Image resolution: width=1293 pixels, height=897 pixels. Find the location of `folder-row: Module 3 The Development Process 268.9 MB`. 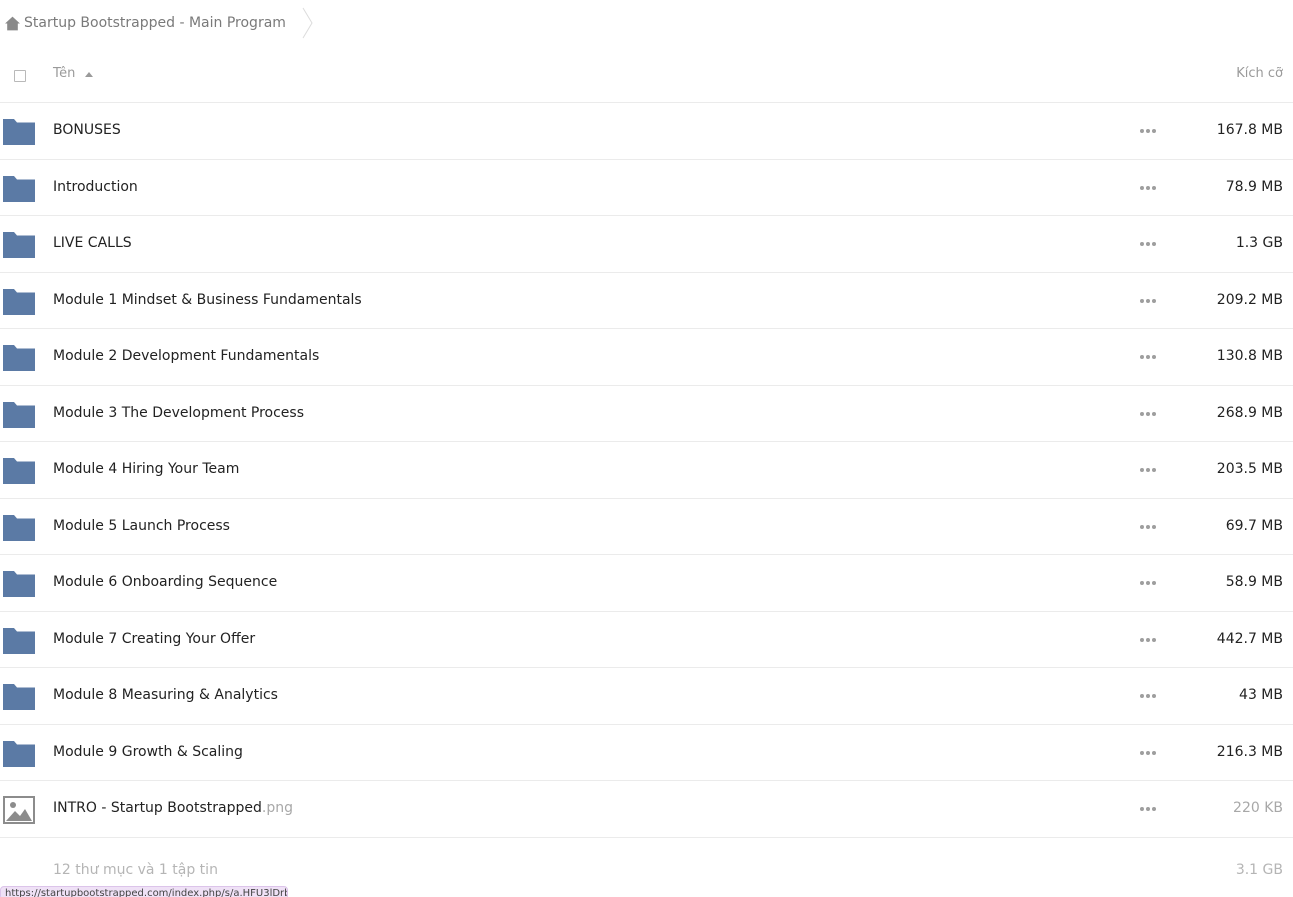

folder-row: Module 3 The Development Process 268.9 MB is located at coordinates (646, 414).